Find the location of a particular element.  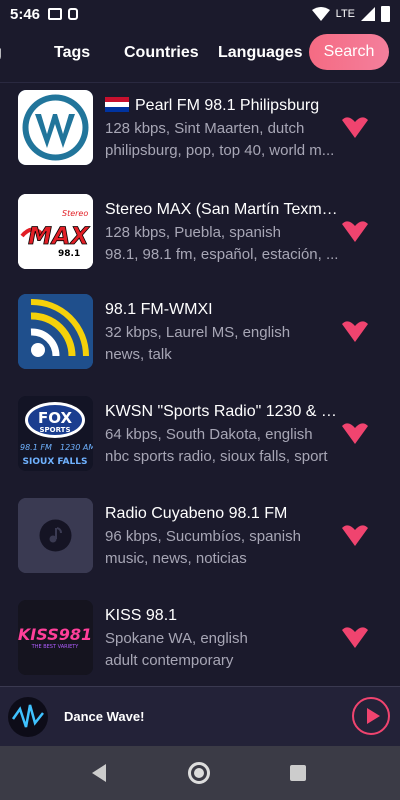

player-station-logo is located at coordinates (28, 717).